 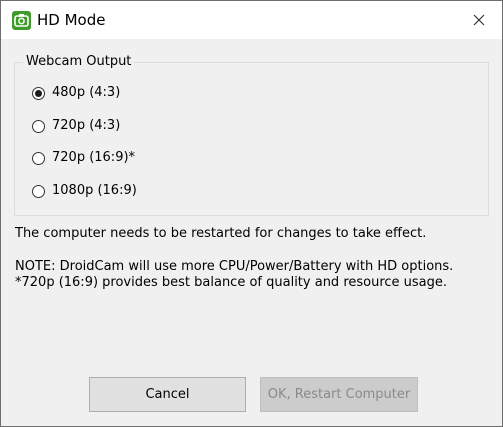 I want to click on cancel-button: Cancel, so click(x=167, y=394).